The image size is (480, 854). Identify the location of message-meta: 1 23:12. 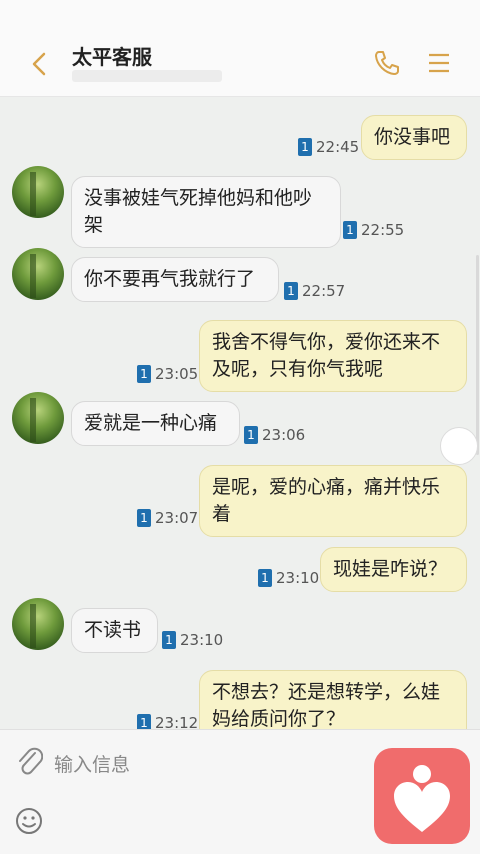
(167, 721).